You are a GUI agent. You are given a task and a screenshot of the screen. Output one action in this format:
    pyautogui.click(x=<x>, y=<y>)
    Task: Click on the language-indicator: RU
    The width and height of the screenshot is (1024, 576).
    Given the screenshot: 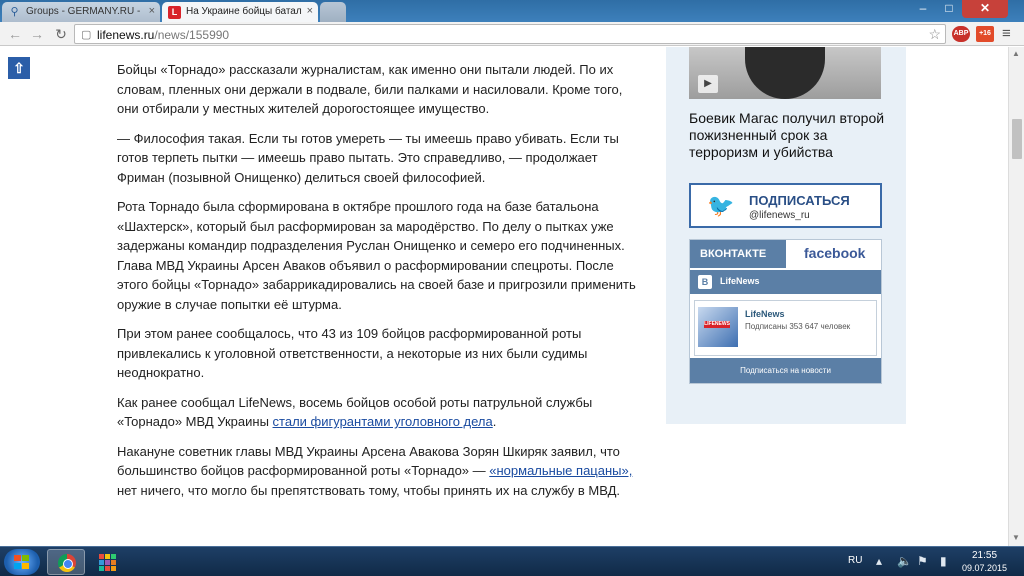 What is the action you would take?
    pyautogui.click(x=855, y=560)
    